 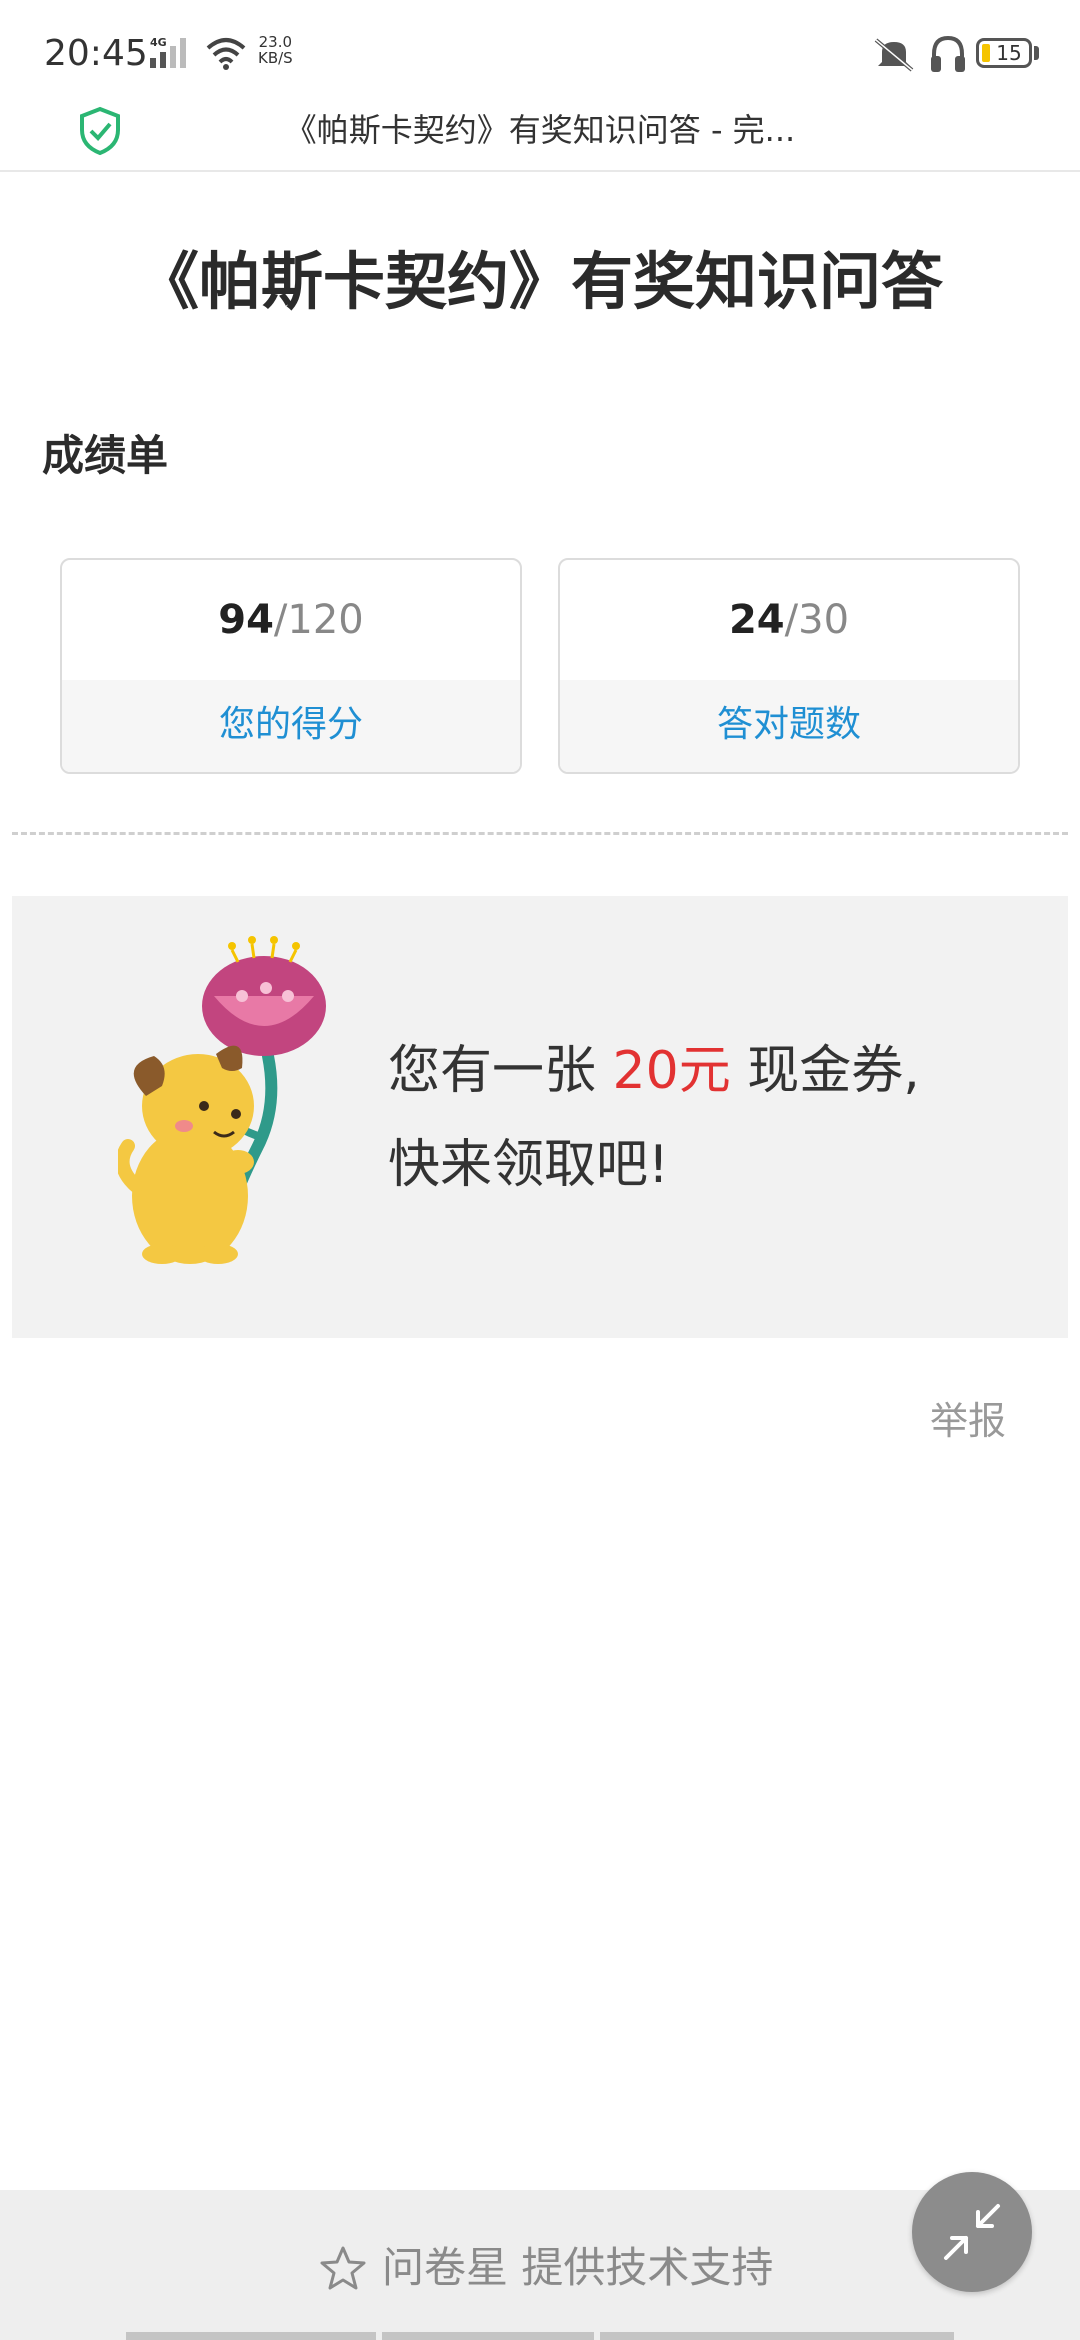 I want to click on score-card: 94/120 您的得分, so click(x=291, y=666).